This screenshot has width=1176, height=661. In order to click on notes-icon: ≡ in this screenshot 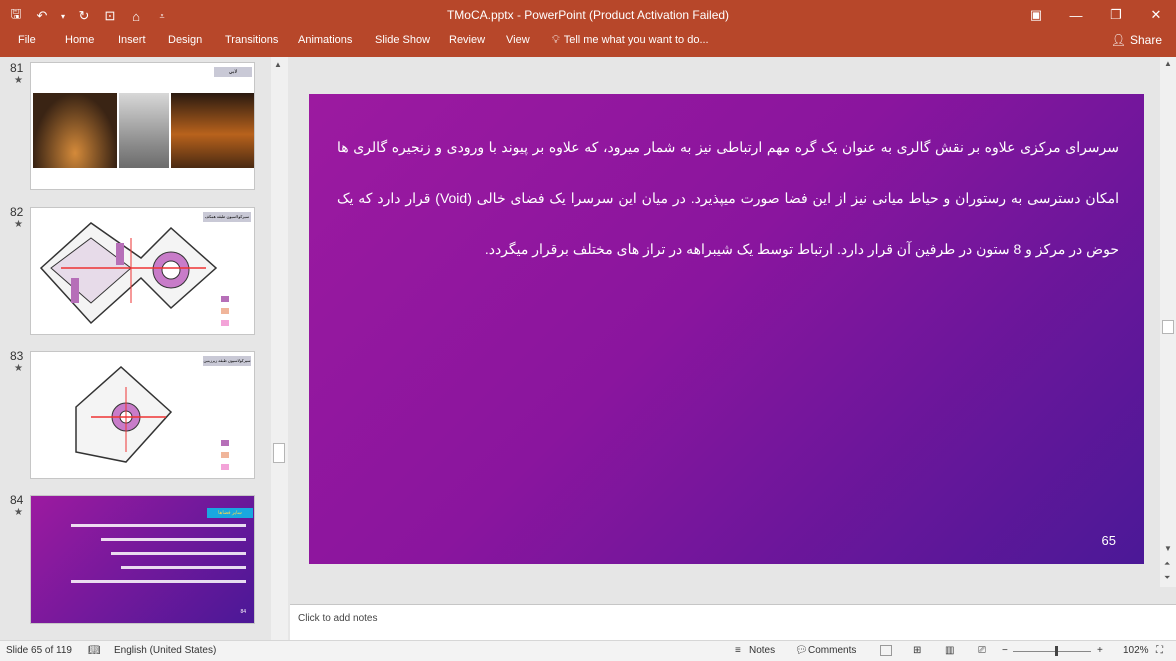, I will do `click(738, 650)`.